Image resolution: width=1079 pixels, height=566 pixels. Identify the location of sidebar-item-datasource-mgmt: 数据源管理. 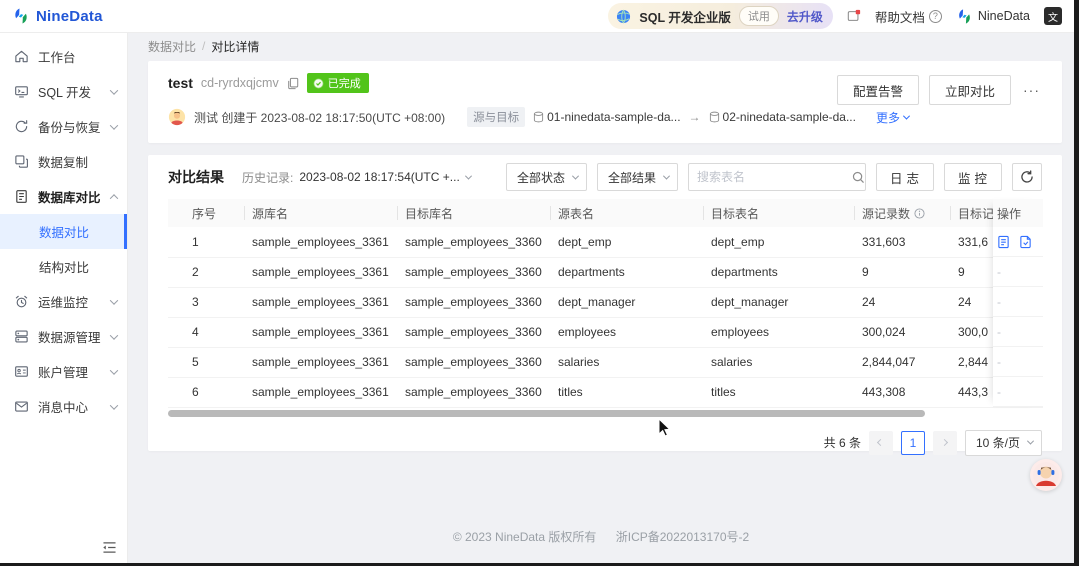
(63, 336).